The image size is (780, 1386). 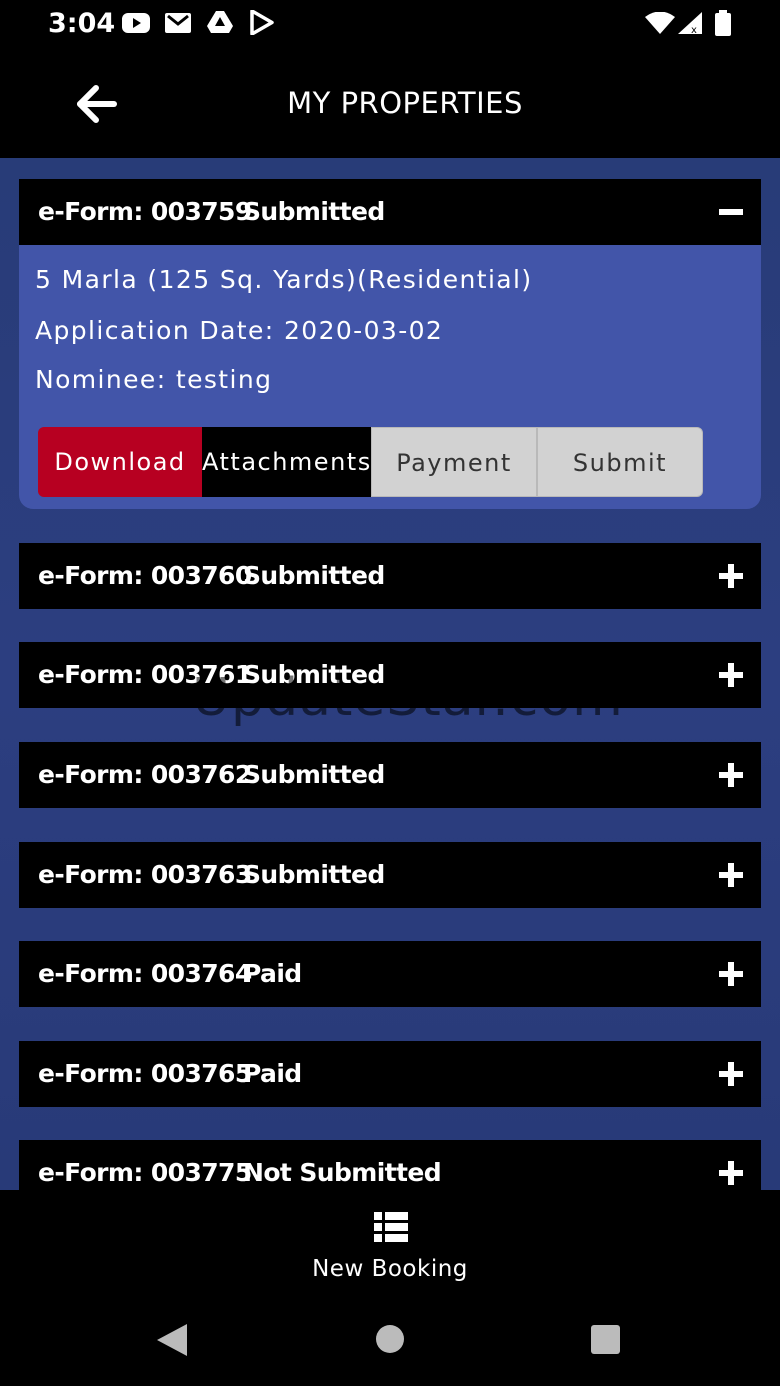 I want to click on property-row-header: e-Form: 003764 Paid, so click(x=390, y=974).